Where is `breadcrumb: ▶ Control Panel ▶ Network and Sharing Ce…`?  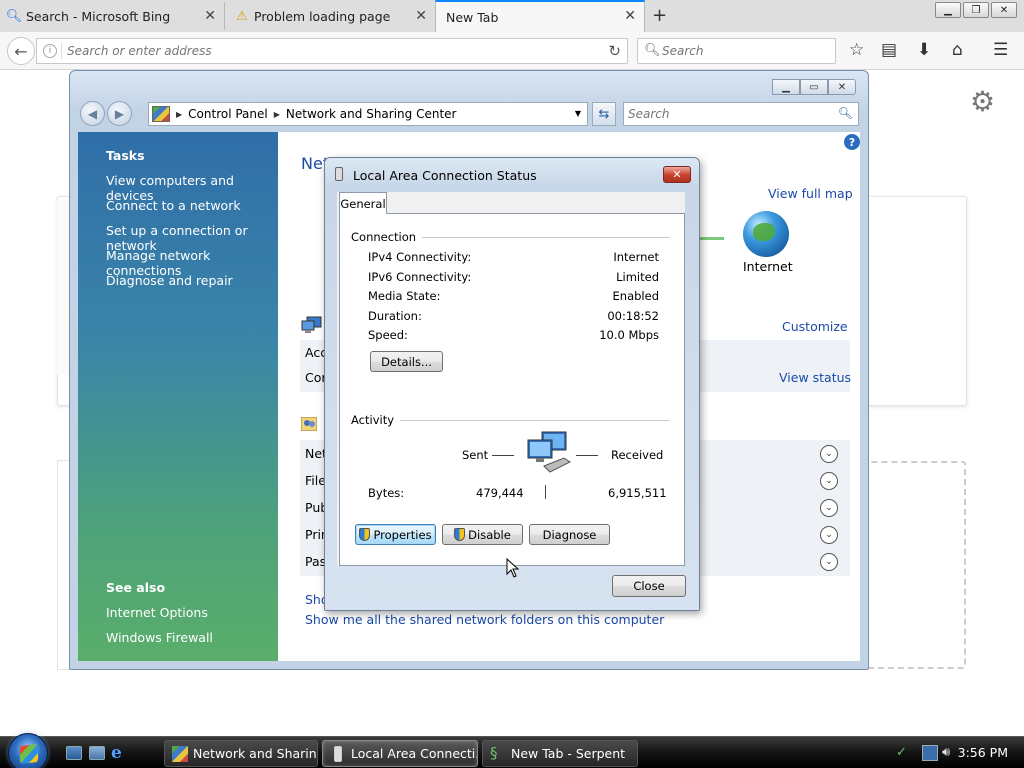 breadcrumb: ▶ Control Panel ▶ Network and Sharing Ce… is located at coordinates (368, 114).